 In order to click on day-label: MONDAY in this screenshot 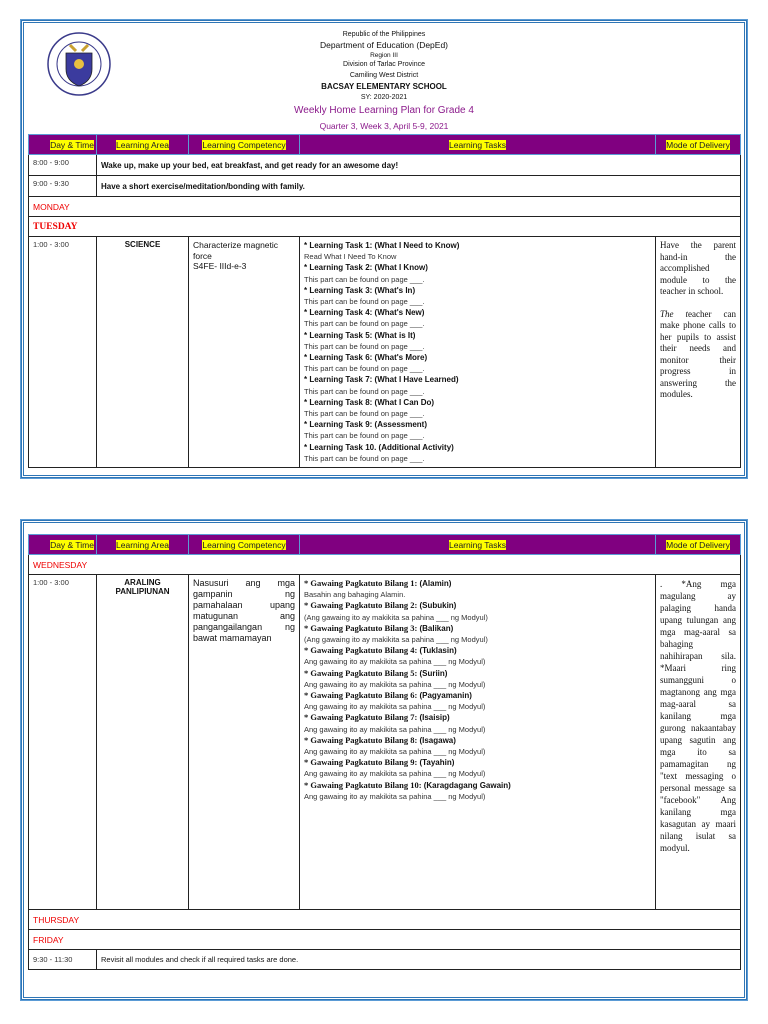, I will do `click(384, 206)`.